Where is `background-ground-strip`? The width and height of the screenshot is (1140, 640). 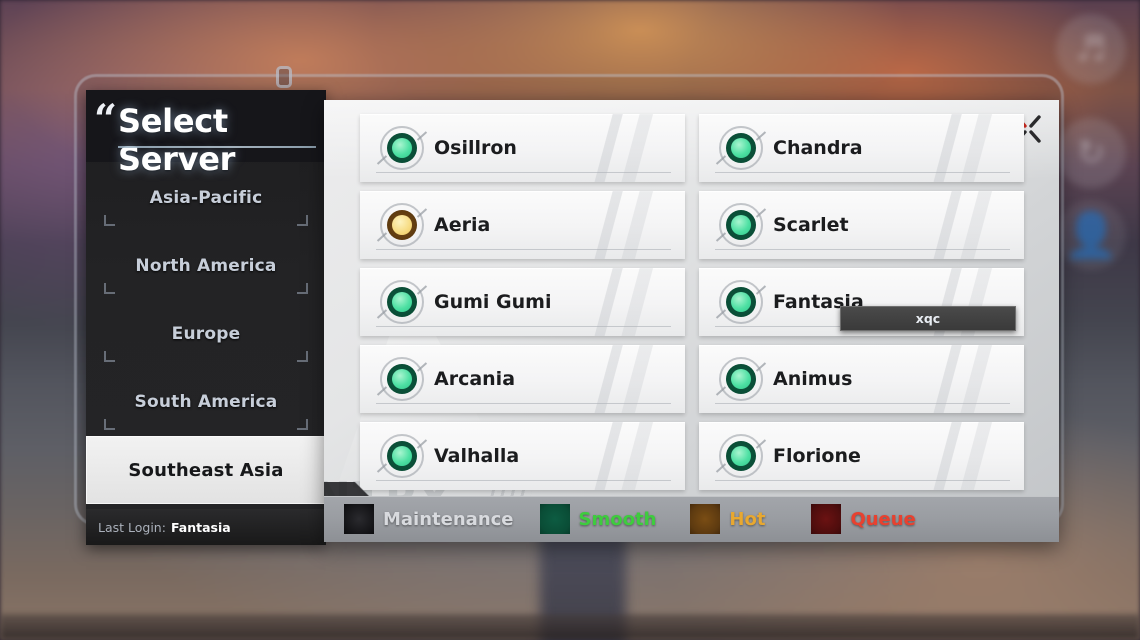
background-ground-strip is located at coordinates (570, 627).